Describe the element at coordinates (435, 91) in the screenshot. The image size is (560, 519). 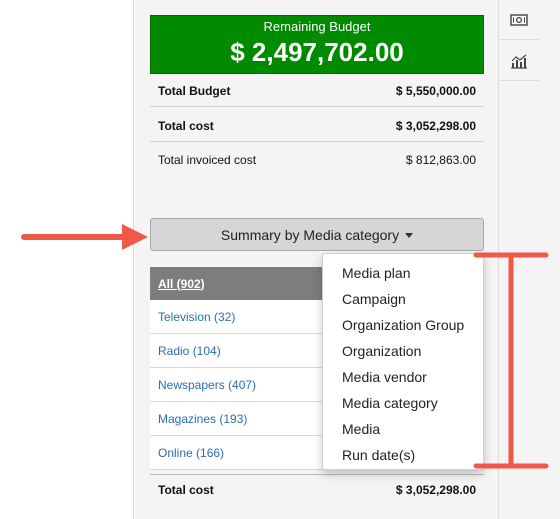
I see `total-budget-value: $ 5,550,000.00` at that location.